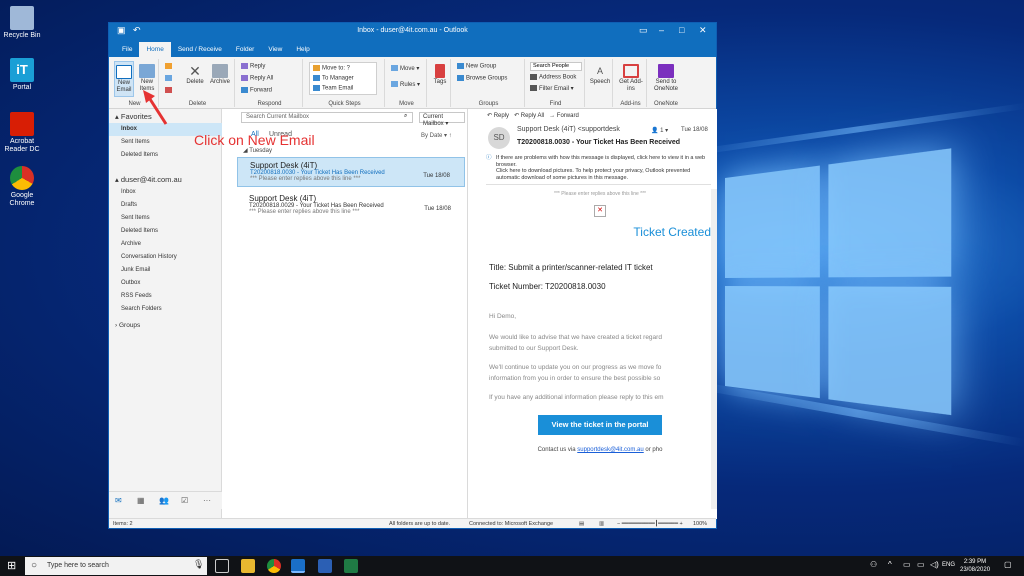 The height and width of the screenshot is (576, 1024). I want to click on calendar-icon: ▦, so click(141, 500).